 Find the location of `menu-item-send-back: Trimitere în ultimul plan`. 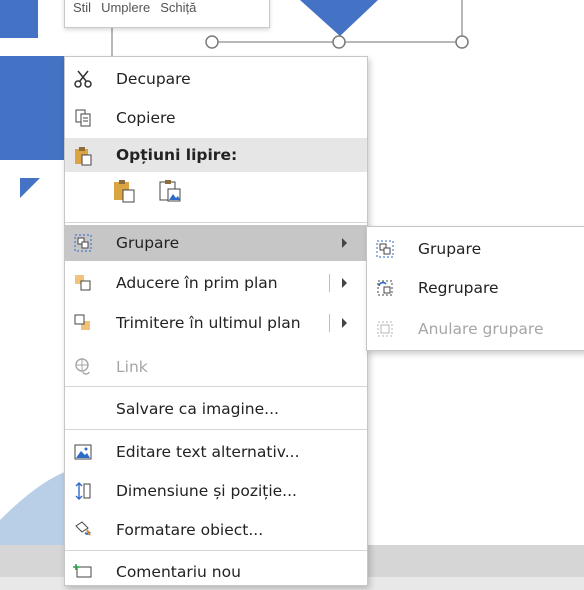

menu-item-send-back: Trimitere în ultimul plan is located at coordinates (216, 323).